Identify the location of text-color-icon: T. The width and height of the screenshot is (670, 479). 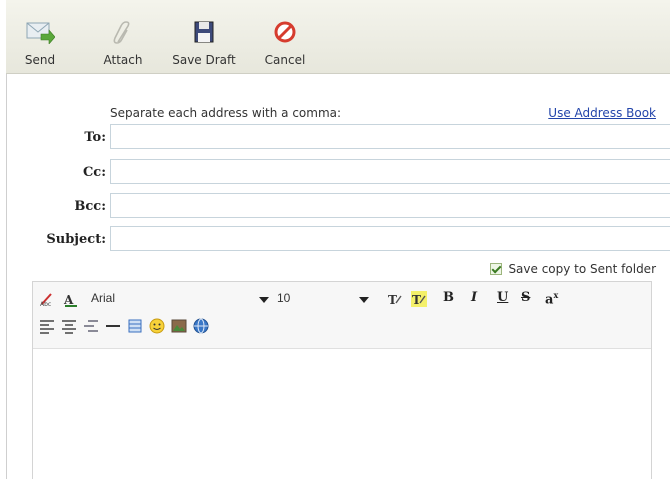
(395, 299).